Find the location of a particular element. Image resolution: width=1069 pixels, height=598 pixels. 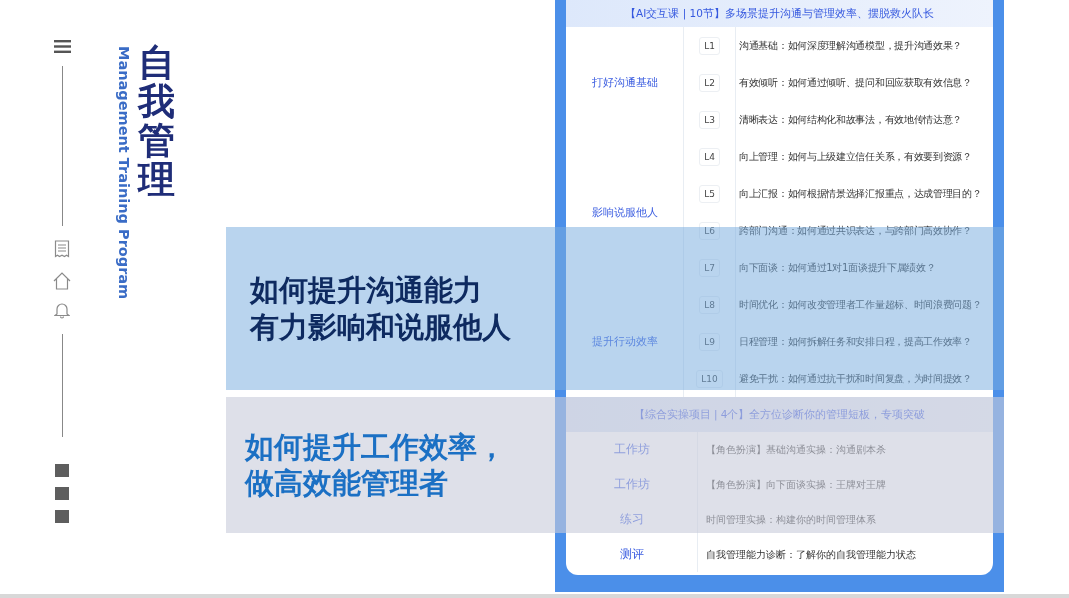

lesson-title: 沟通基础：如何深度理解沟通模型，提升沟通效果？ is located at coordinates (851, 45).